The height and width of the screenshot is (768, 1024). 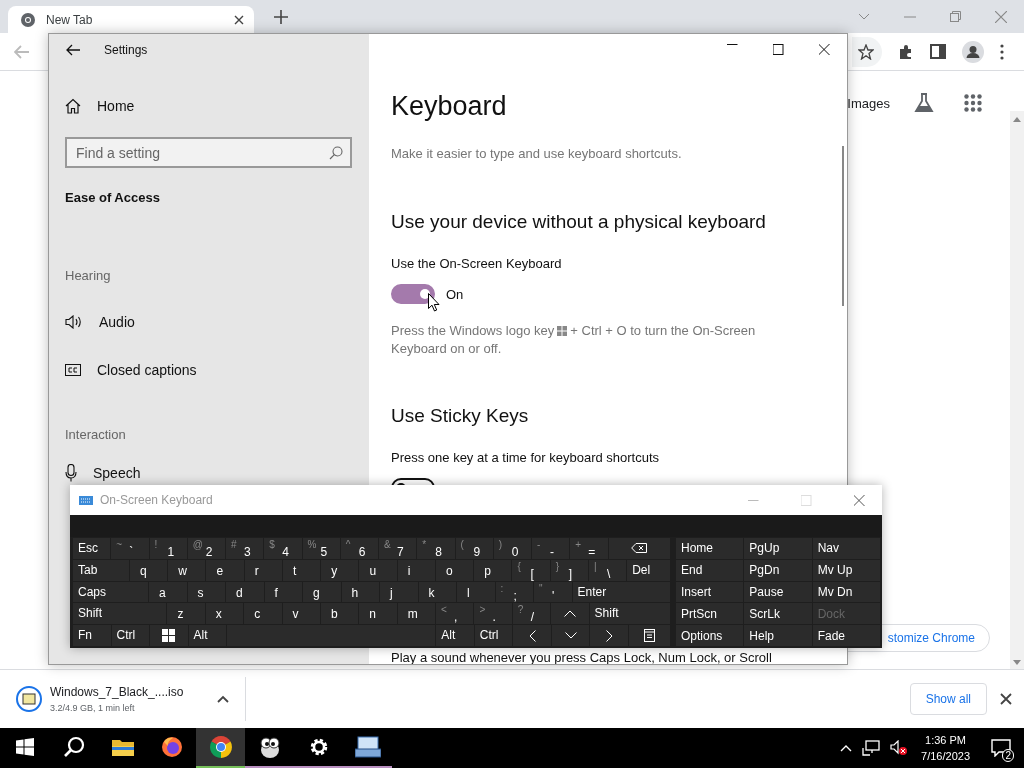 What do you see at coordinates (1002, 51) in the screenshot?
I see `menu-icon` at bounding box center [1002, 51].